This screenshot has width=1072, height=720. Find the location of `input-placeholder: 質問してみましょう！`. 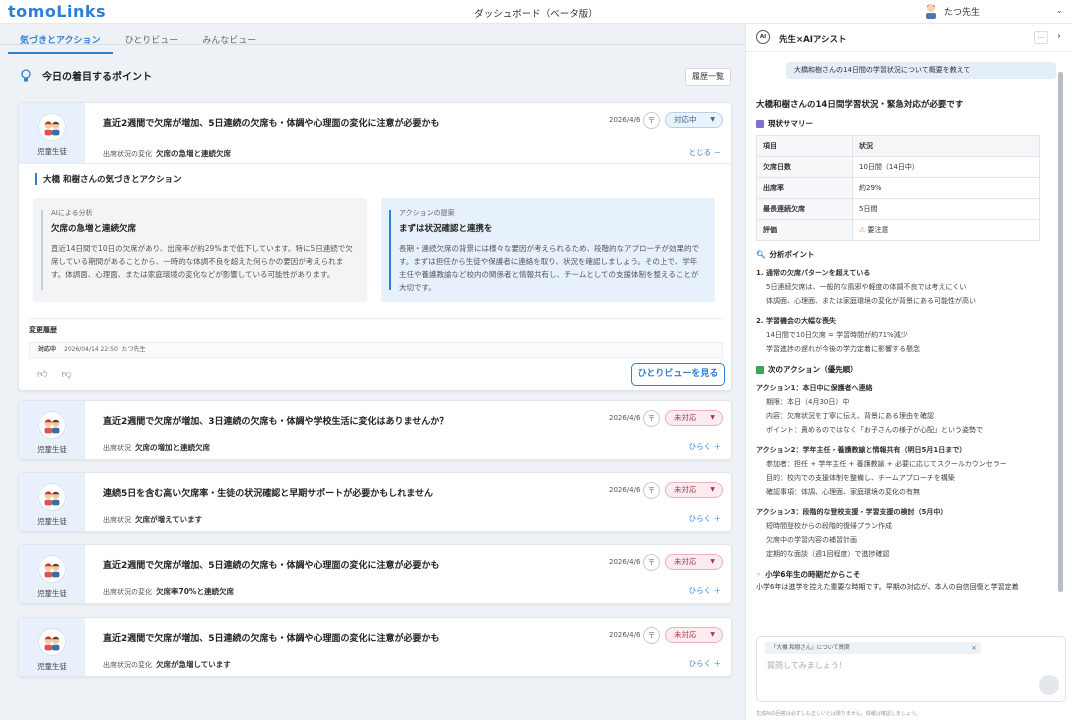

input-placeholder: 質問してみましょう！ is located at coordinates (807, 665).